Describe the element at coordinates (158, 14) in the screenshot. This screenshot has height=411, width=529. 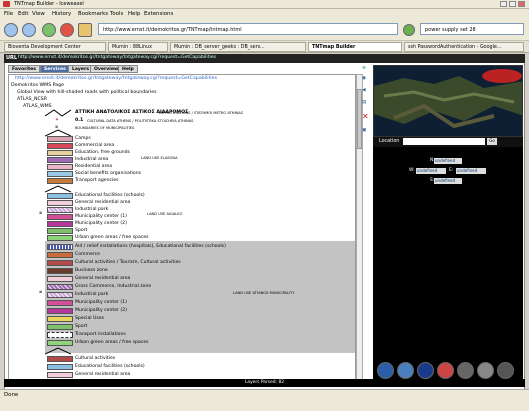
I see `menu-extensions: Extensions` at that location.